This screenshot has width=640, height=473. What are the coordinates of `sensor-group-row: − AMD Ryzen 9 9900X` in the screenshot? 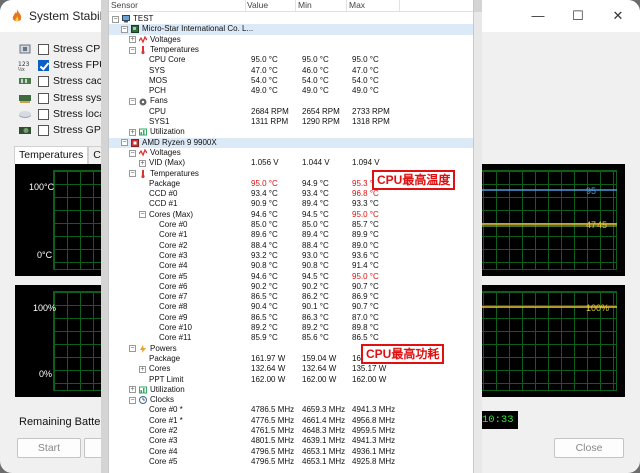 It's located at (291, 142).